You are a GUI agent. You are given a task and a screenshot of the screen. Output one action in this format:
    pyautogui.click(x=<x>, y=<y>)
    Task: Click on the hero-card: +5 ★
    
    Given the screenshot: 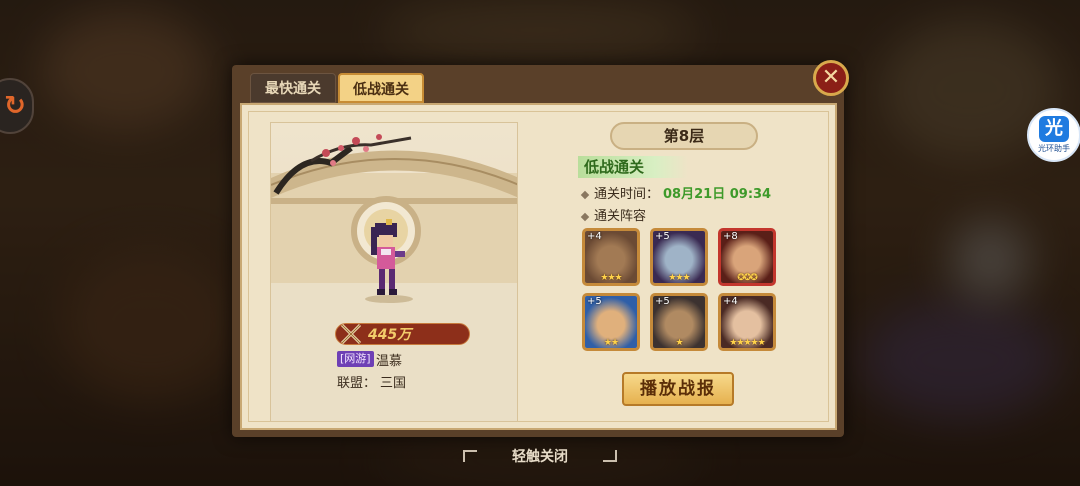 What is the action you would take?
    pyautogui.click(x=679, y=322)
    